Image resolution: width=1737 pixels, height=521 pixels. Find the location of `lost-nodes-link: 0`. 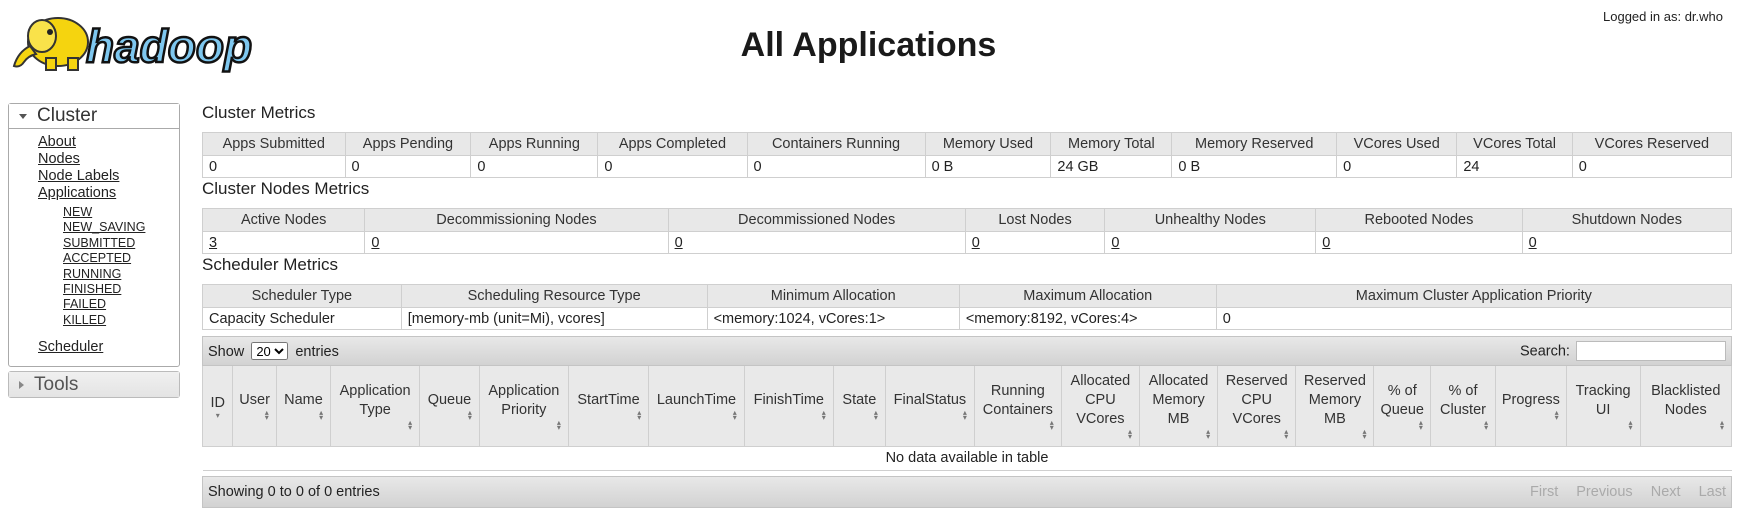

lost-nodes-link: 0 is located at coordinates (976, 243).